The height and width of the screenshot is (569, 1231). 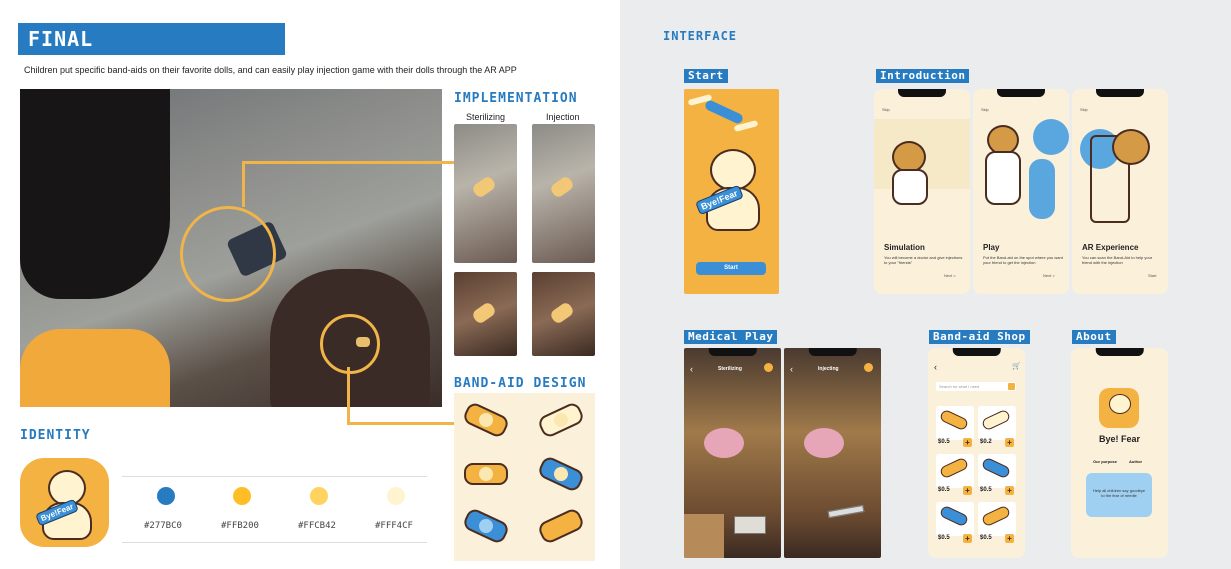 I want to click on bandaid-design-title: BAND-AID DESIGN, so click(x=520, y=383).